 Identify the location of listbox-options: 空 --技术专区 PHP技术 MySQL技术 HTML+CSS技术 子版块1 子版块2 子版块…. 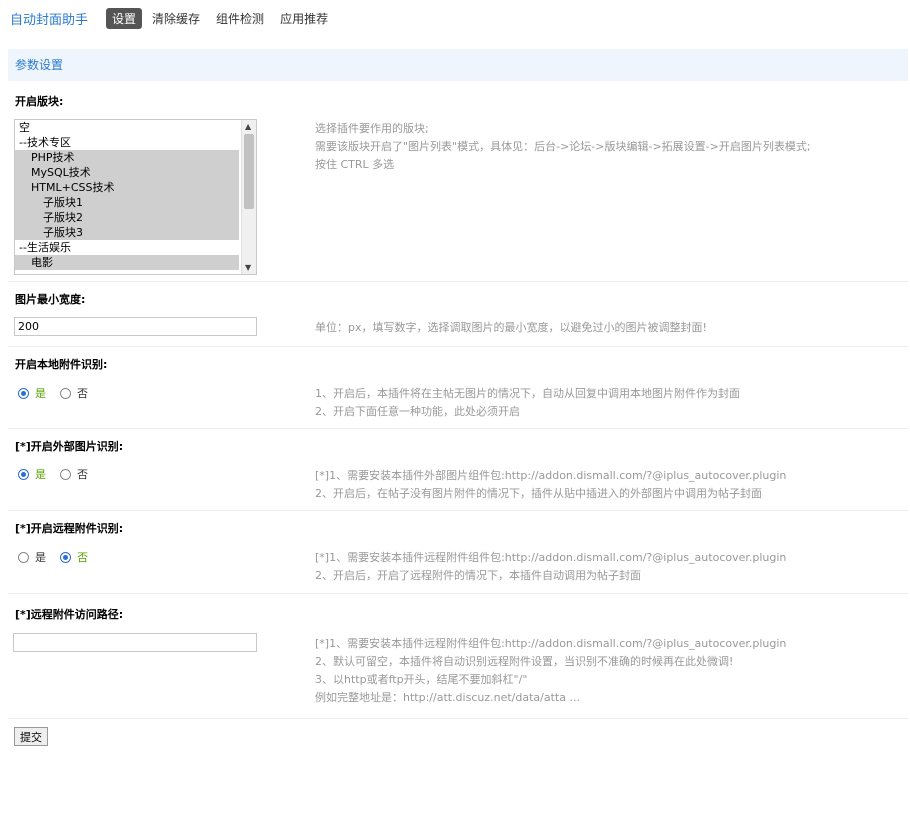
(135, 195).